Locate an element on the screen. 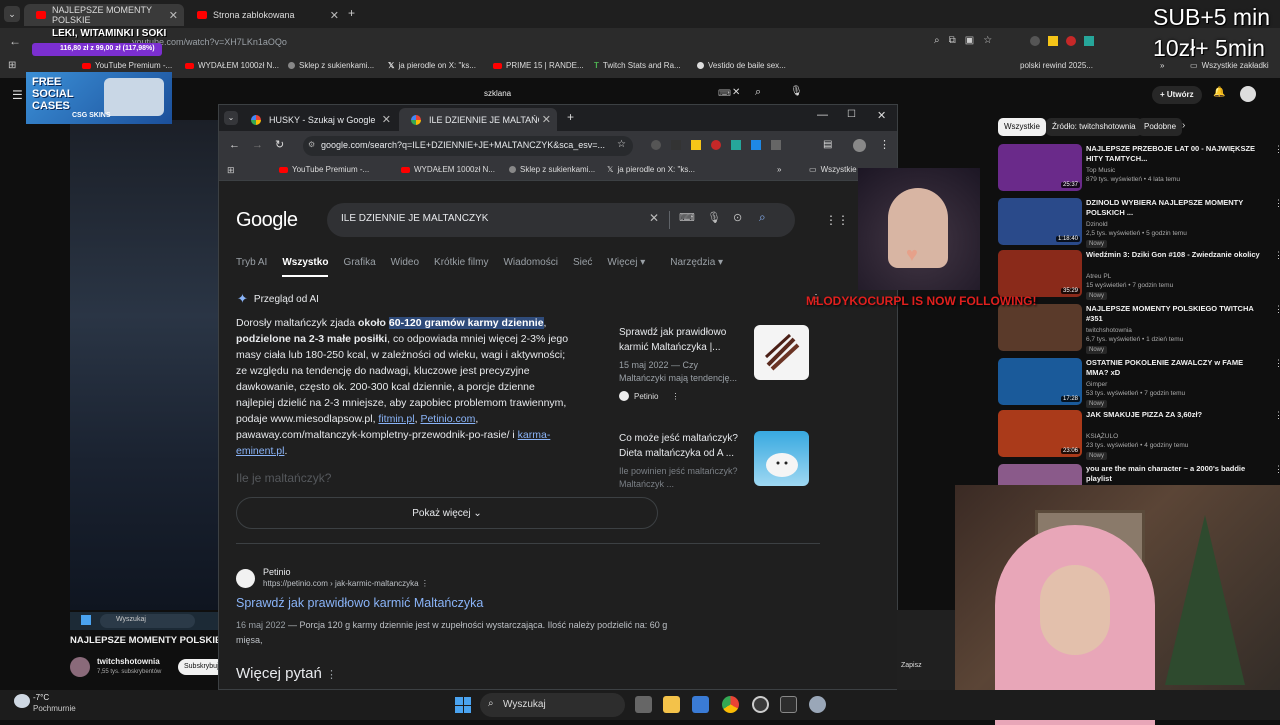 This screenshot has height=725, width=1280. create-button: + Utwórz is located at coordinates (1177, 95).